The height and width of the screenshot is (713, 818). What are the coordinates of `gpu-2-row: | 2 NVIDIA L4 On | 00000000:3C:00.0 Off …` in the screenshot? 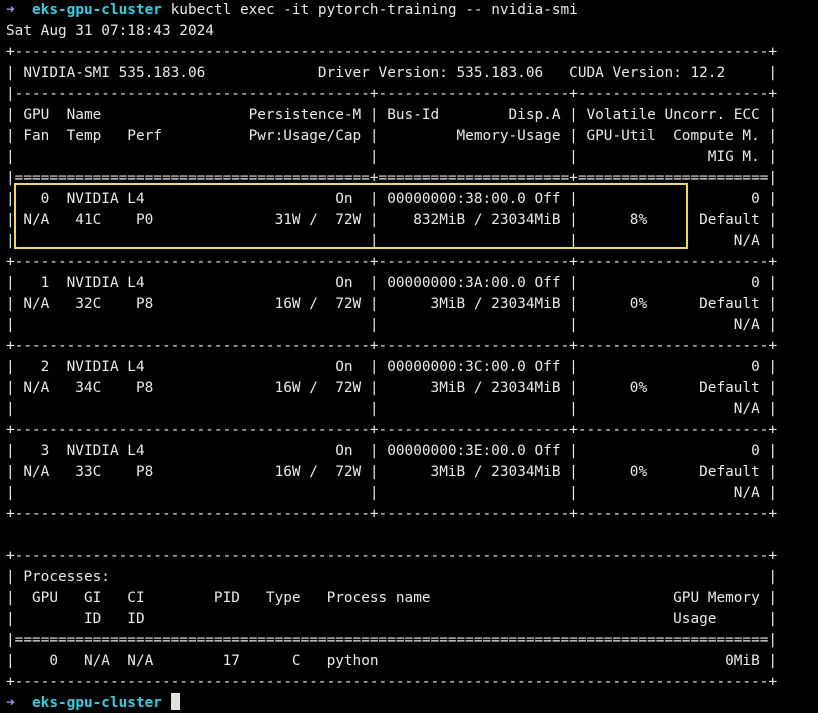 It's located at (392, 367).